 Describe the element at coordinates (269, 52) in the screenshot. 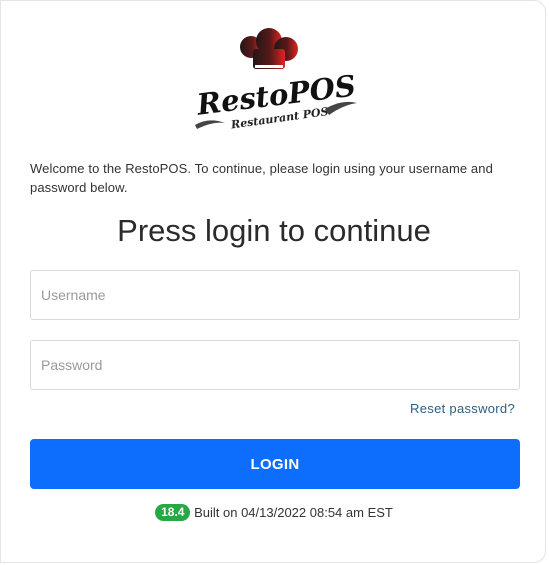

I see `chef-hat-icon` at that location.